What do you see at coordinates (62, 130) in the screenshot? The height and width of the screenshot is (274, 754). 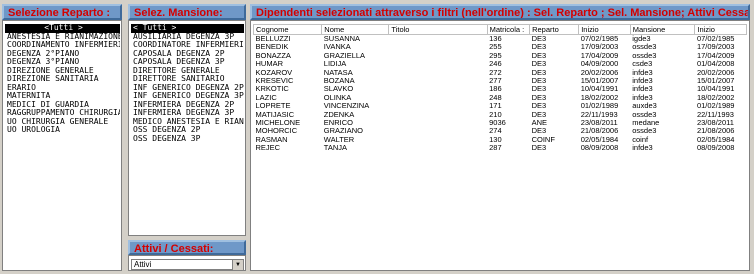 I see `reparto-list-item: UO UROLOGIA` at bounding box center [62, 130].